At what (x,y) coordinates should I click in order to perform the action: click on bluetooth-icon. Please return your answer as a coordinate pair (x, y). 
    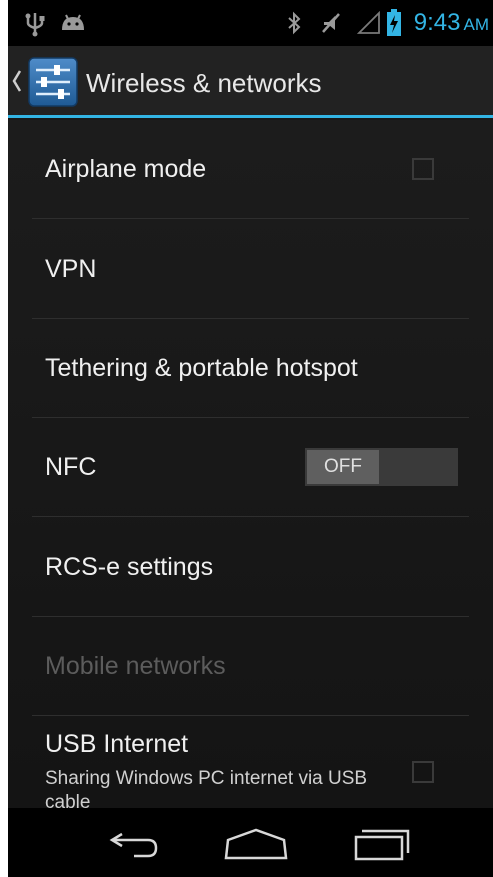
    Looking at the image, I should click on (294, 23).